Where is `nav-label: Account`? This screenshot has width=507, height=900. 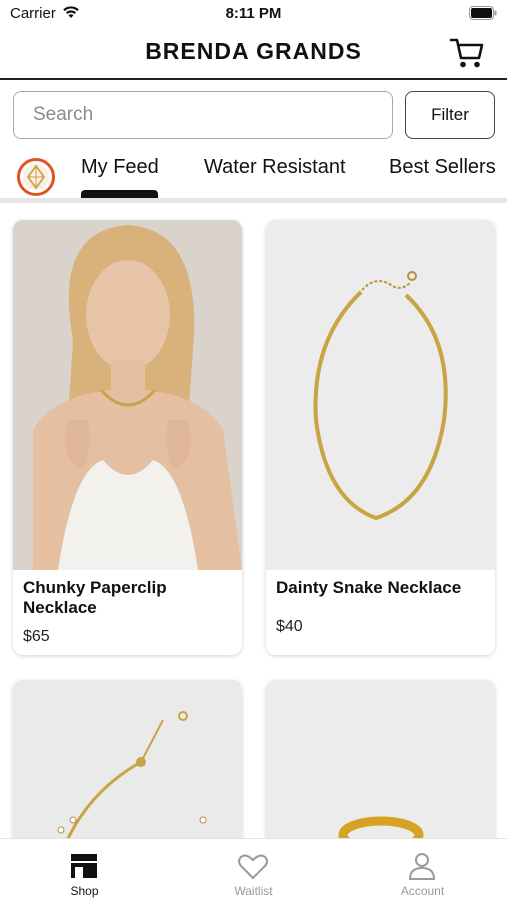
nav-label: Account is located at coordinates (422, 891).